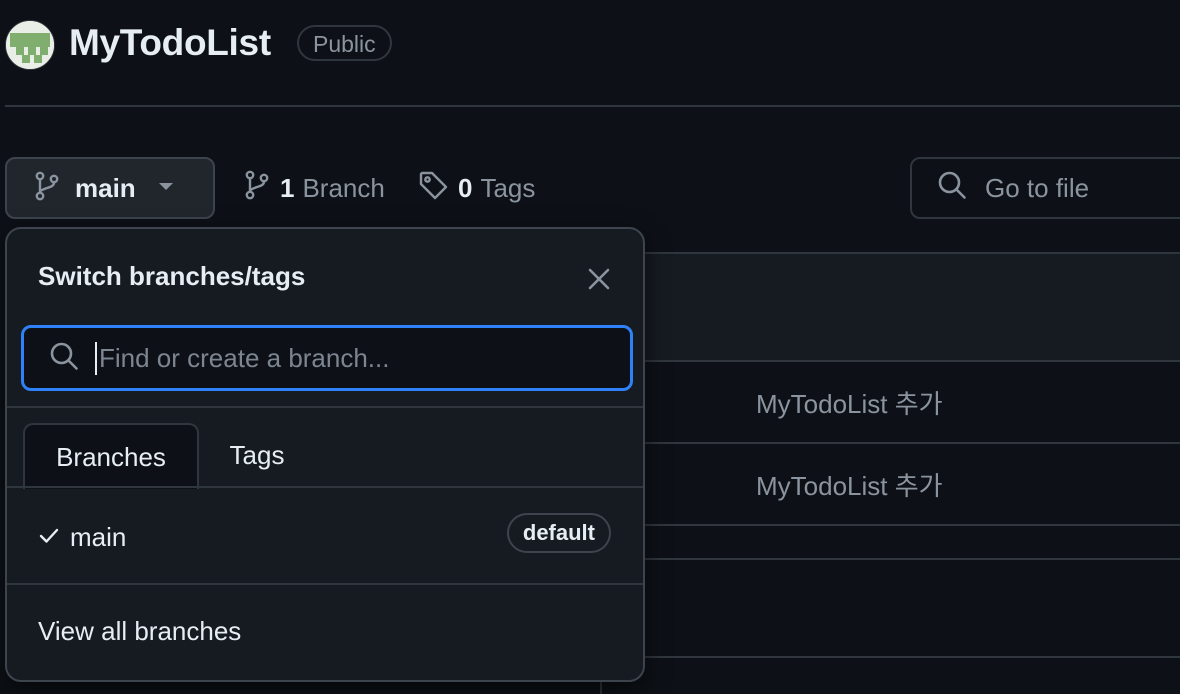  Describe the element at coordinates (287, 187) in the screenshot. I see `branch-count: 1` at that location.